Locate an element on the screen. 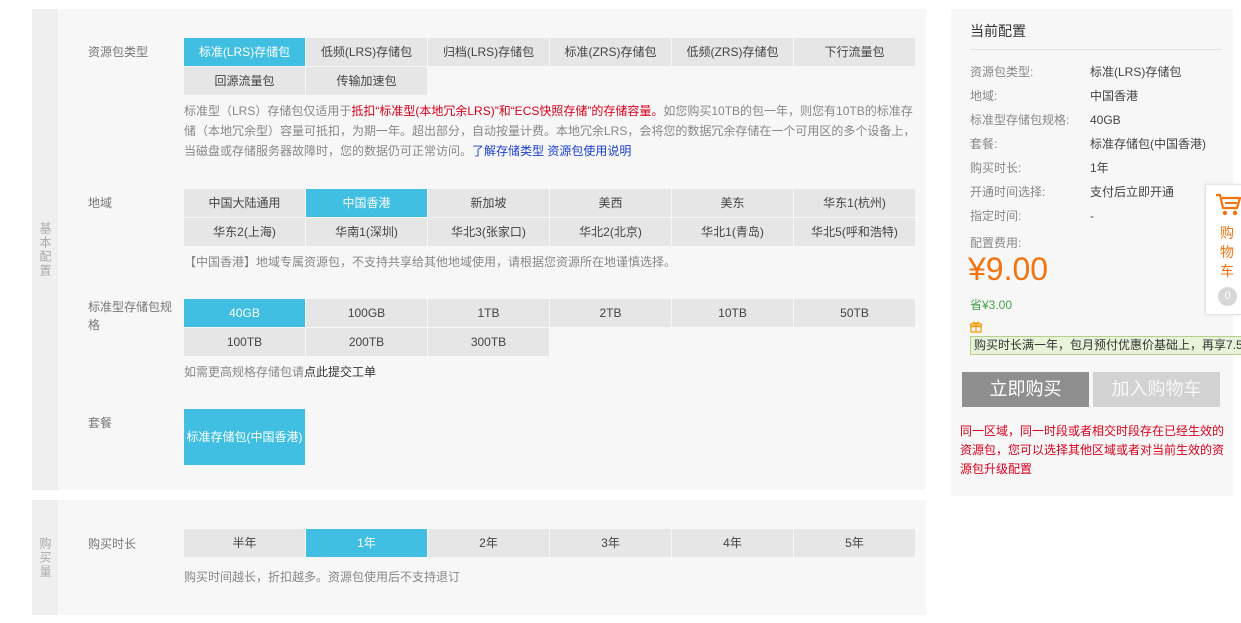  spec-option: 100TB is located at coordinates (244, 342).